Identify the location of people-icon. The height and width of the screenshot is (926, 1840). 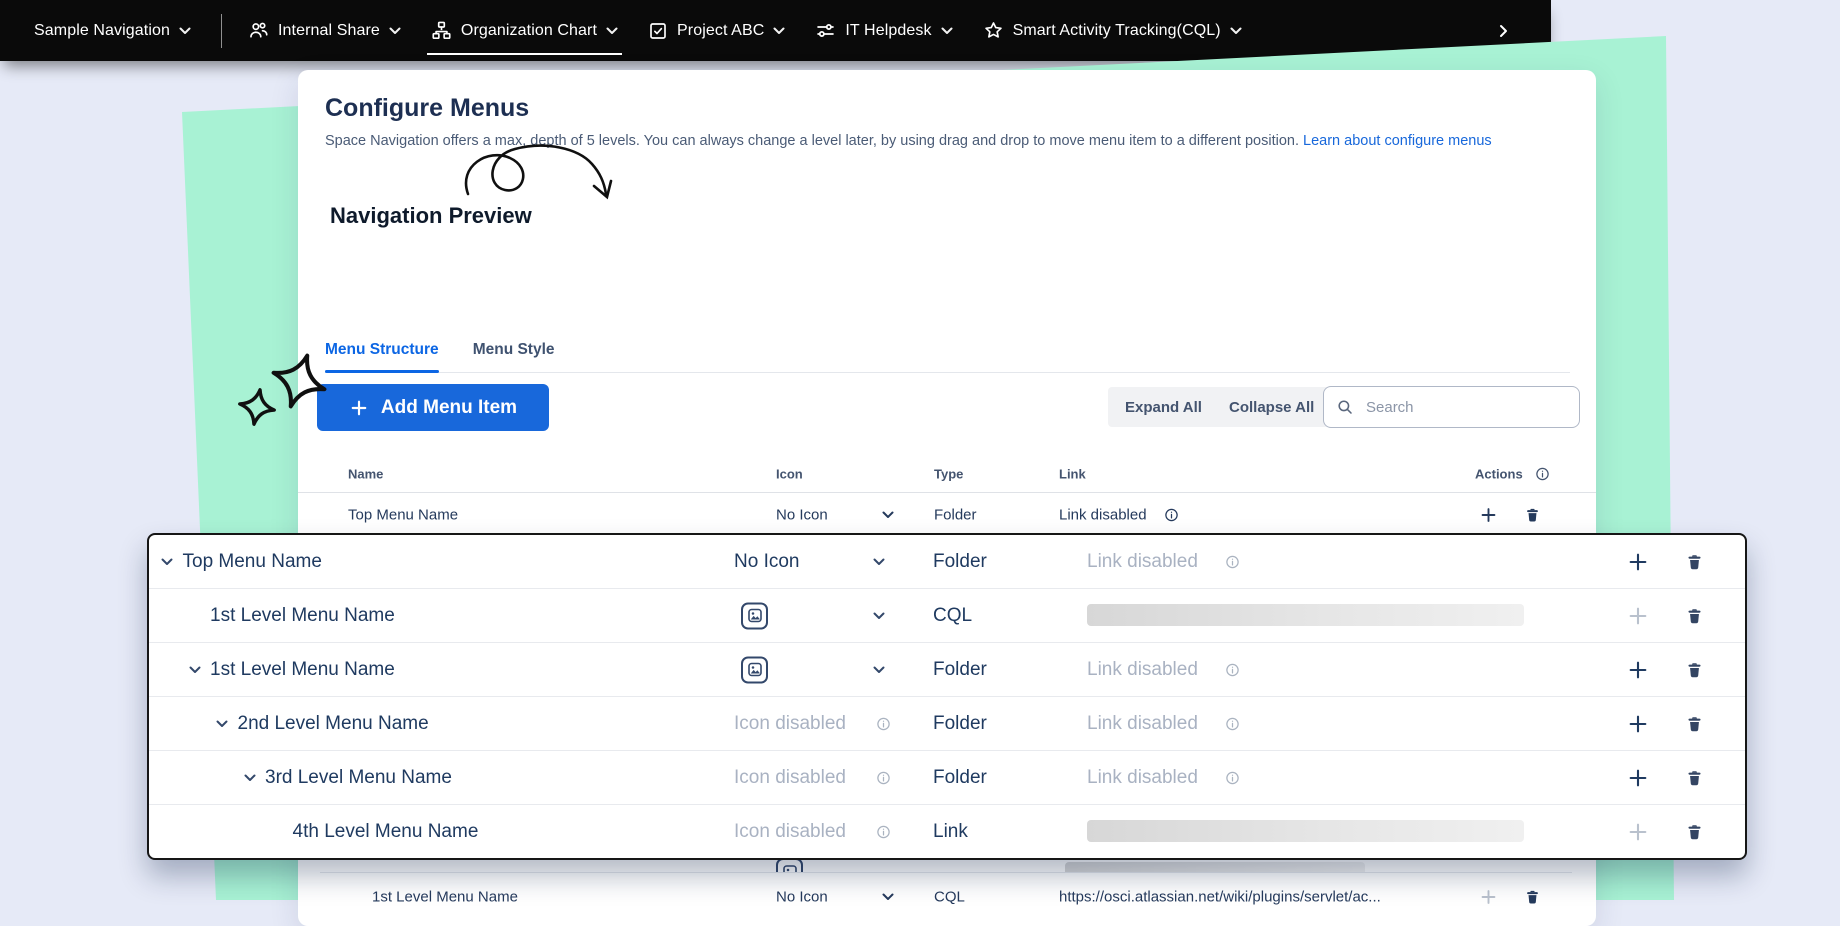
(258, 30).